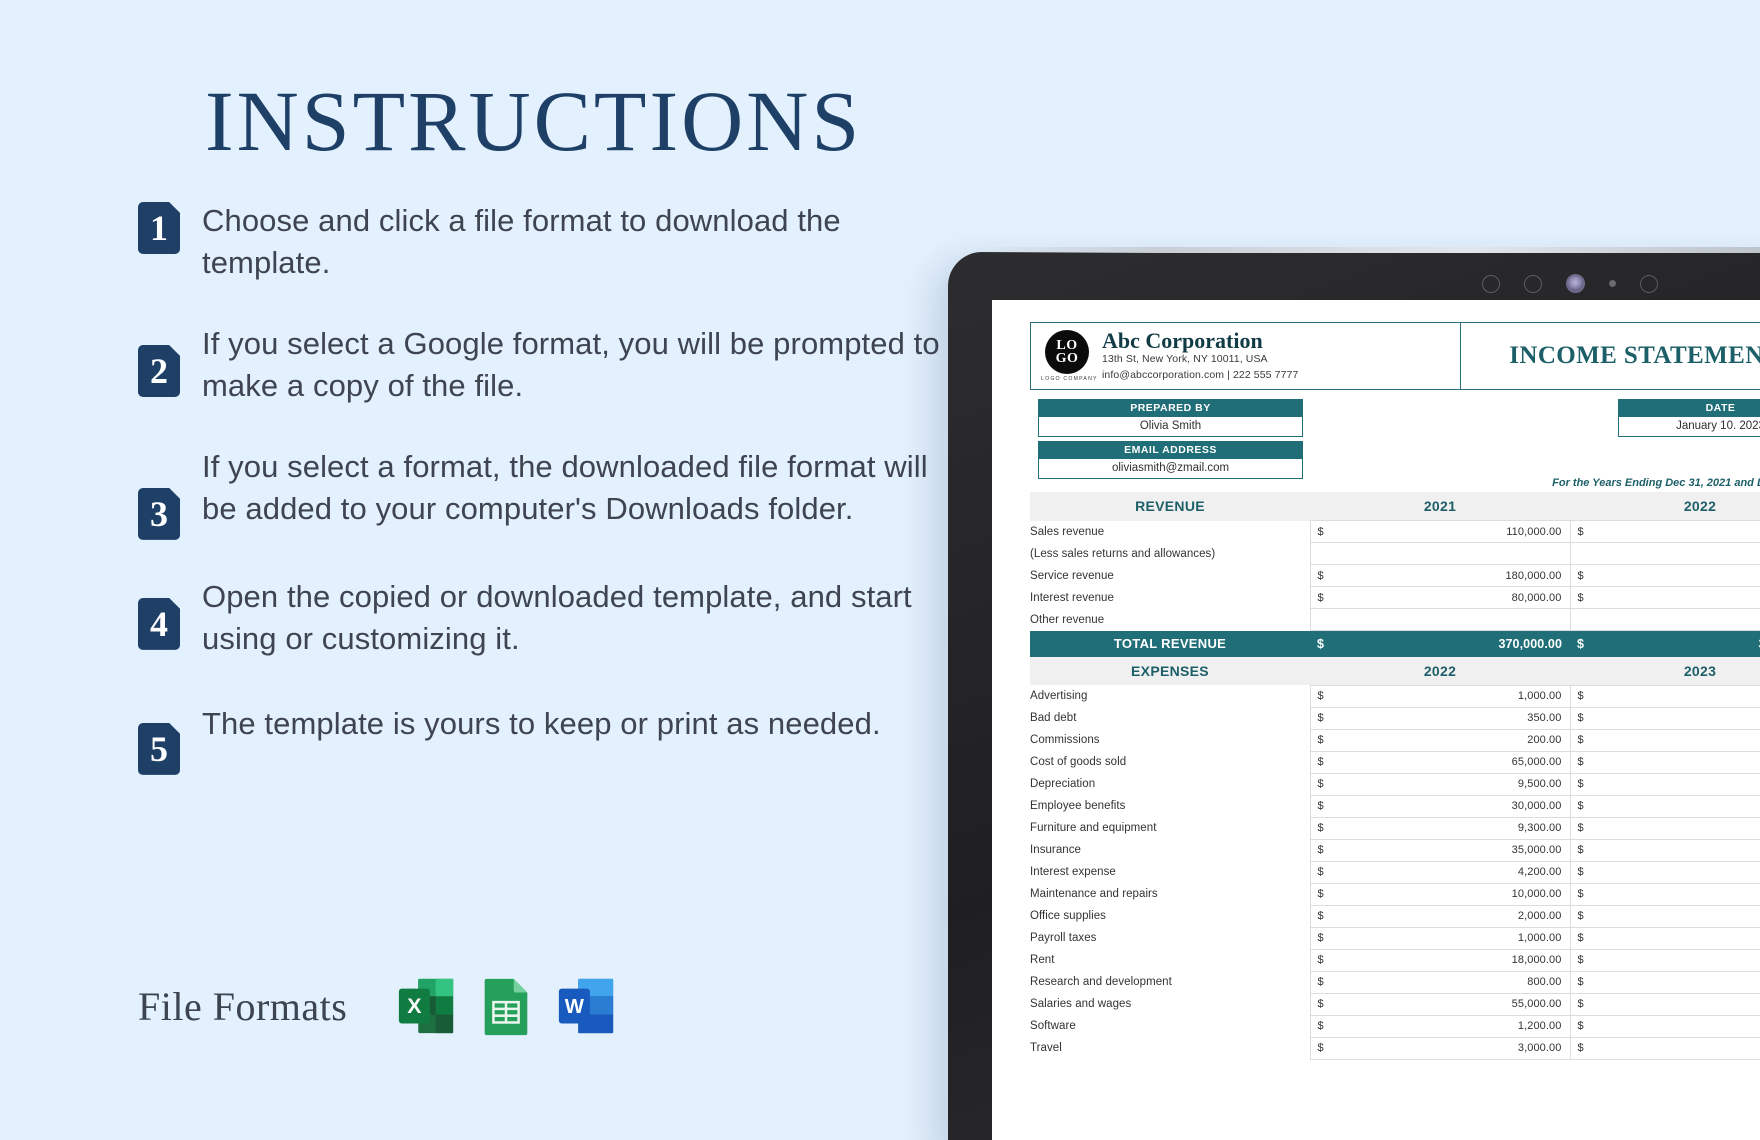  I want to click on amount-cell-col2: $3,000.00, so click(1664, 916).